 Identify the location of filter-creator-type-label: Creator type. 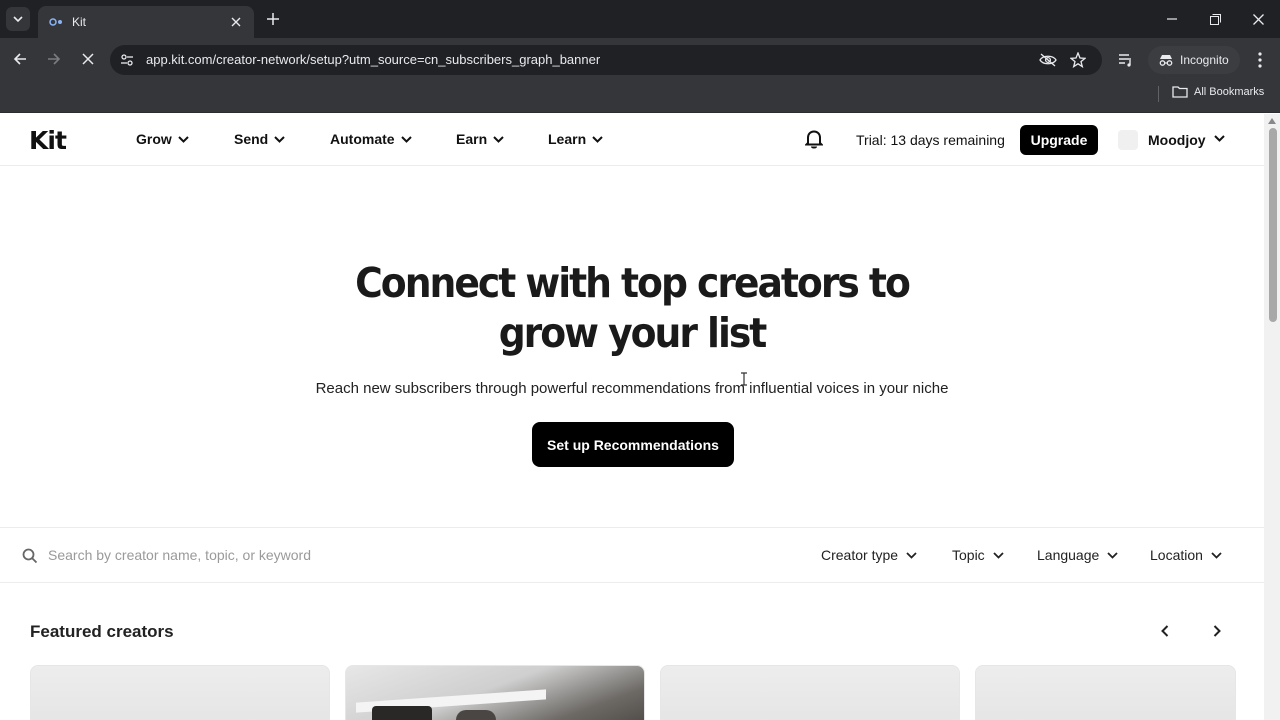
(860, 555).